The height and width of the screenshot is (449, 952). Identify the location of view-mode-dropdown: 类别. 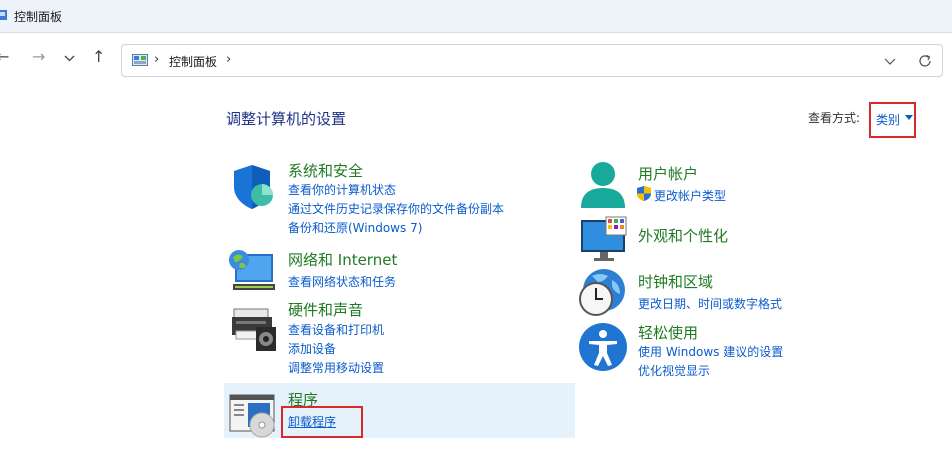
(892, 120).